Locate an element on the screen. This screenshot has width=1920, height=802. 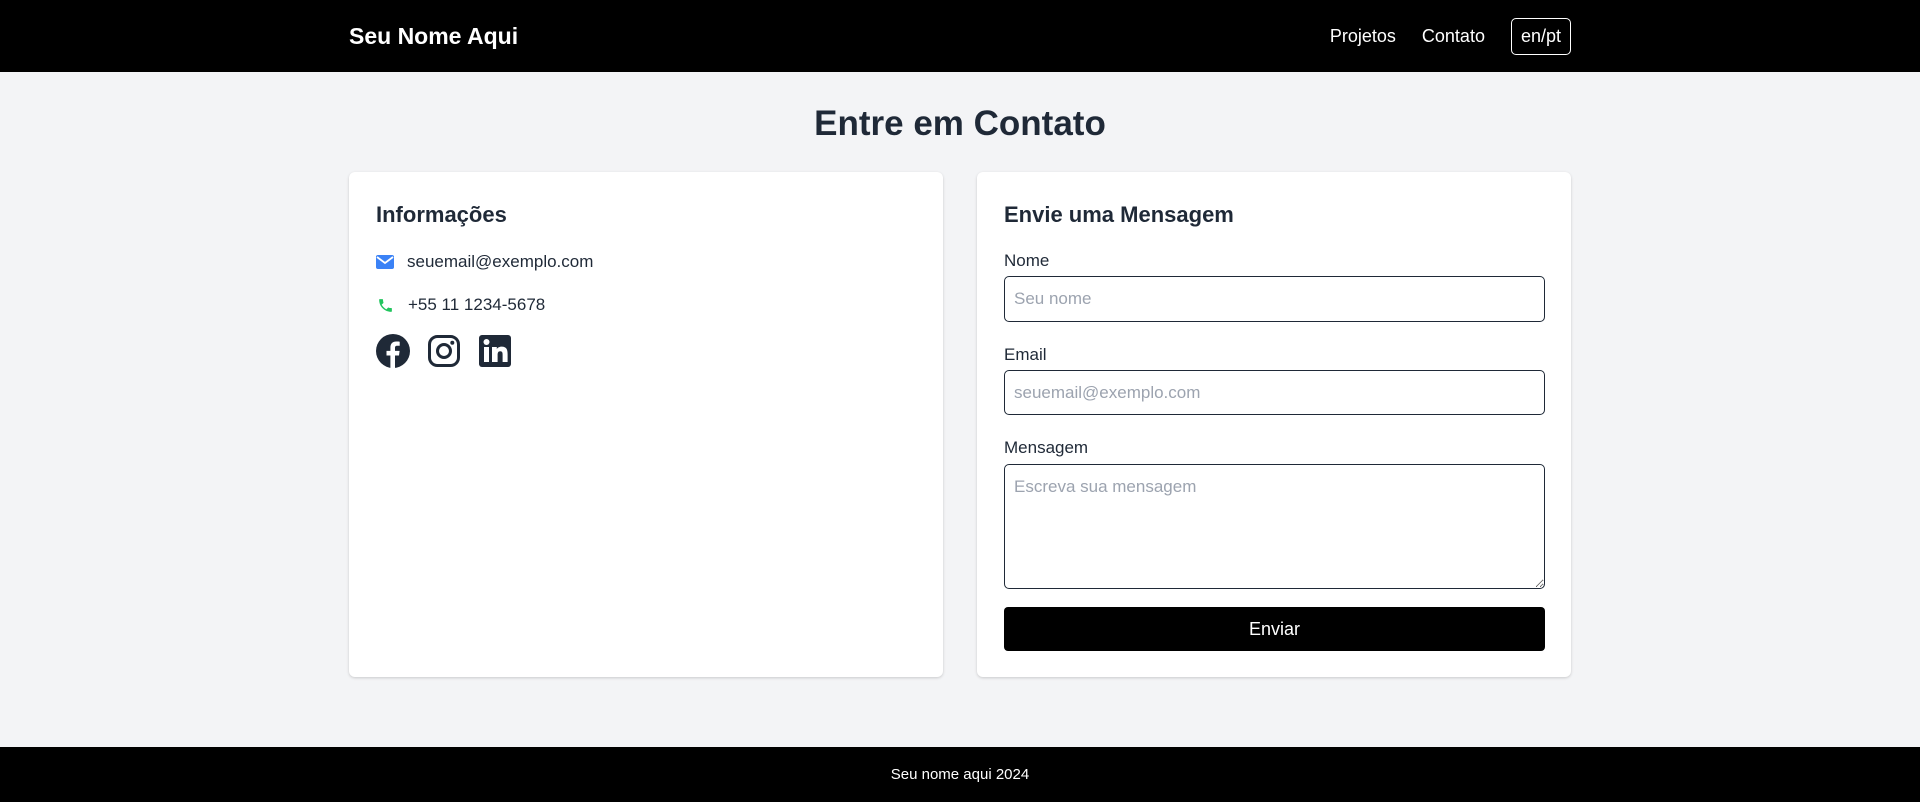
main-nav: Projetos Contato en/pt is located at coordinates (1437, 36).